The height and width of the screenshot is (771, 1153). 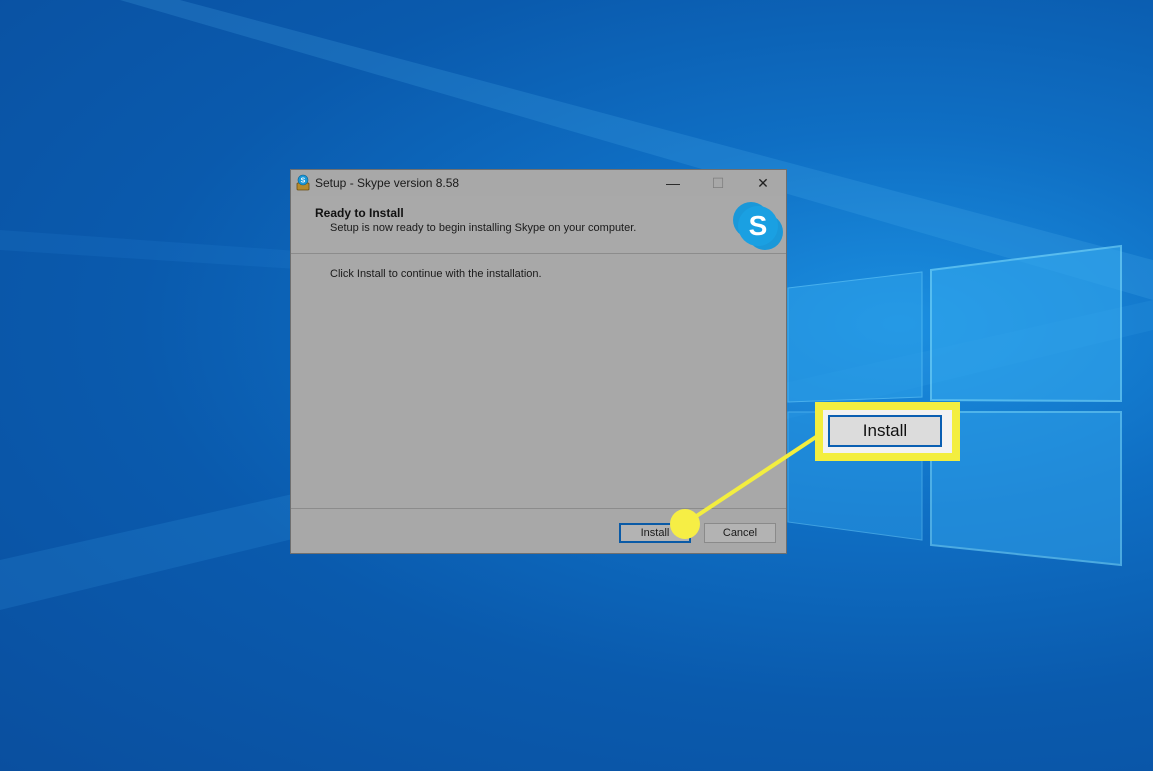 I want to click on maximize-button: ☐, so click(x=718, y=183).